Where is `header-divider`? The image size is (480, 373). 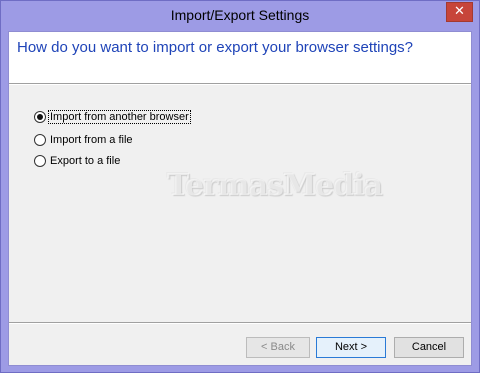
header-divider is located at coordinates (240, 84).